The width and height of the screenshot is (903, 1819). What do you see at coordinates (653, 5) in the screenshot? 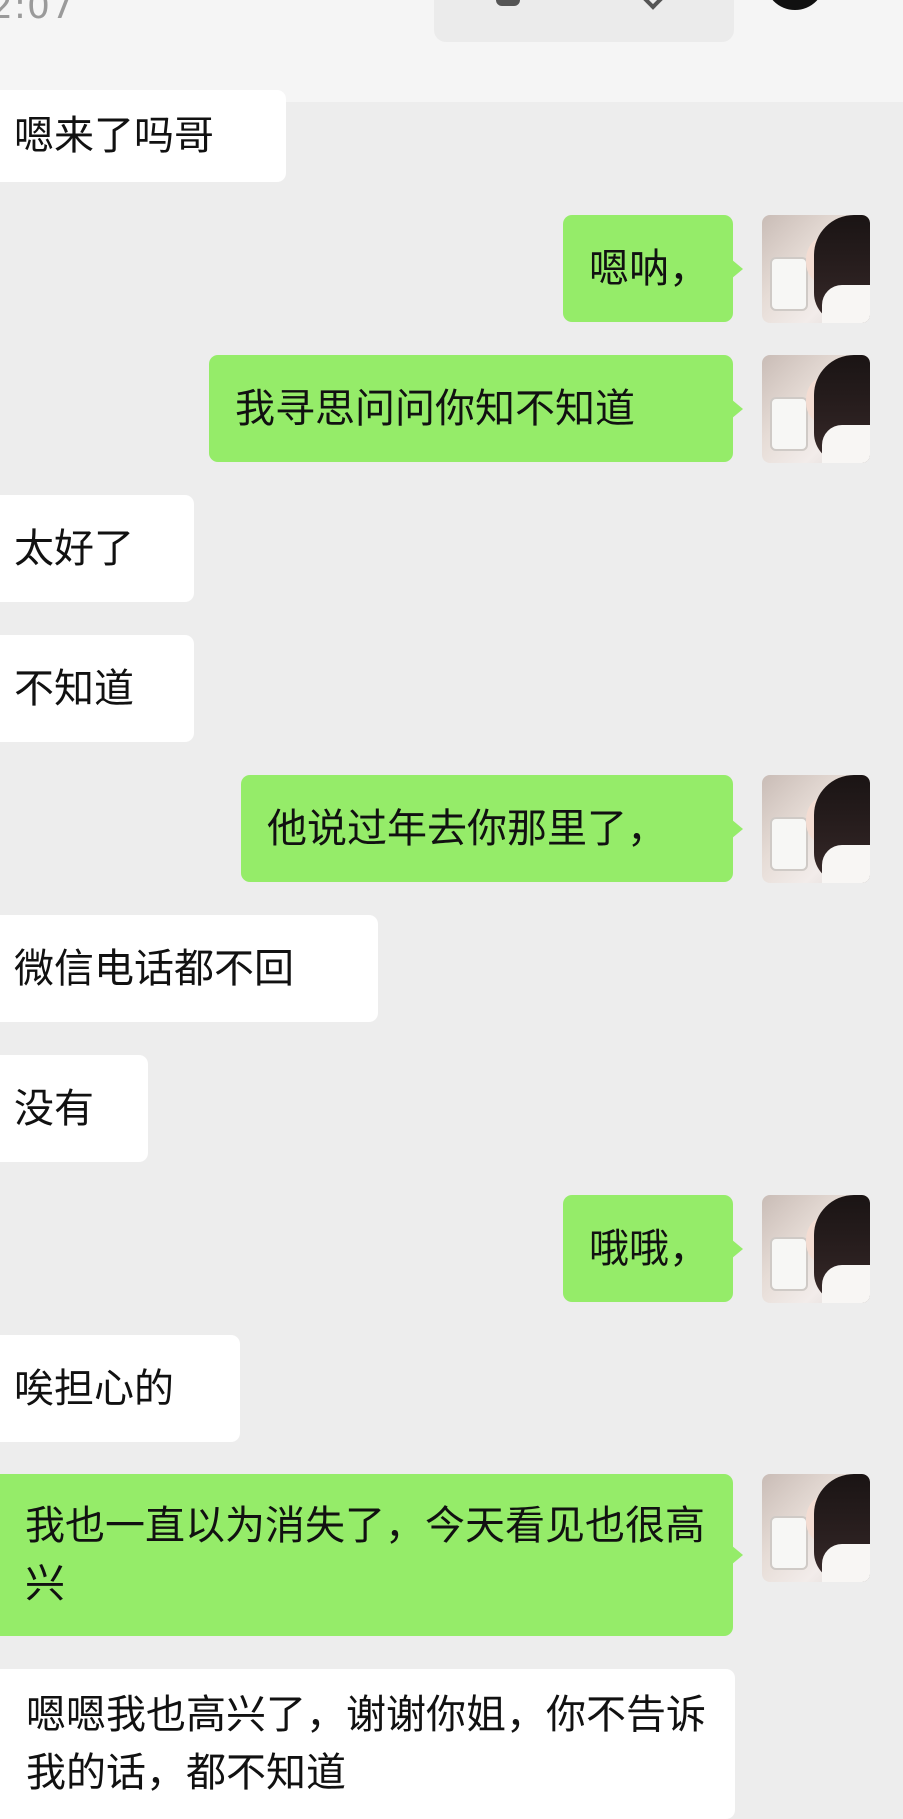
I see `chevron-down-icon` at bounding box center [653, 5].